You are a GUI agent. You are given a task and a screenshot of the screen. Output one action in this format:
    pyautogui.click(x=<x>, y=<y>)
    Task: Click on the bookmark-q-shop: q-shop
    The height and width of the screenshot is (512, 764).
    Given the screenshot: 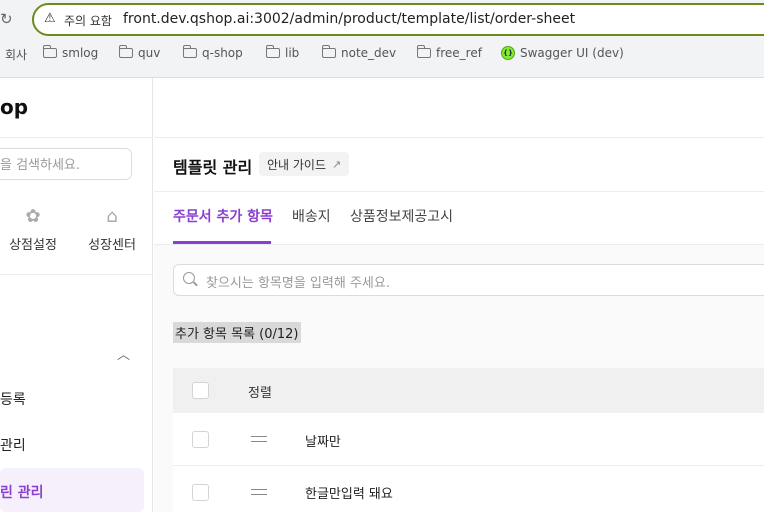 What is the action you would take?
    pyautogui.click(x=213, y=52)
    